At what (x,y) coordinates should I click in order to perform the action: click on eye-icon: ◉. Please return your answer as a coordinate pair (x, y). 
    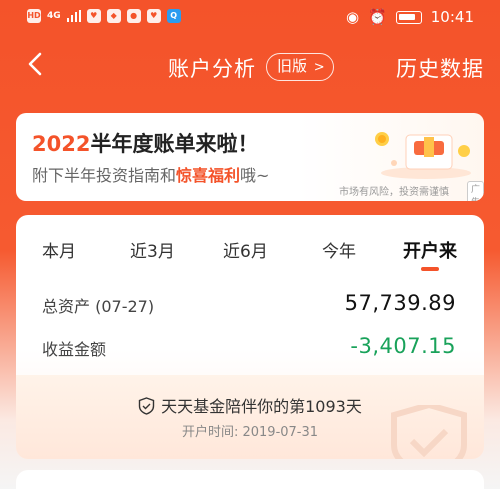
    Looking at the image, I should click on (352, 17).